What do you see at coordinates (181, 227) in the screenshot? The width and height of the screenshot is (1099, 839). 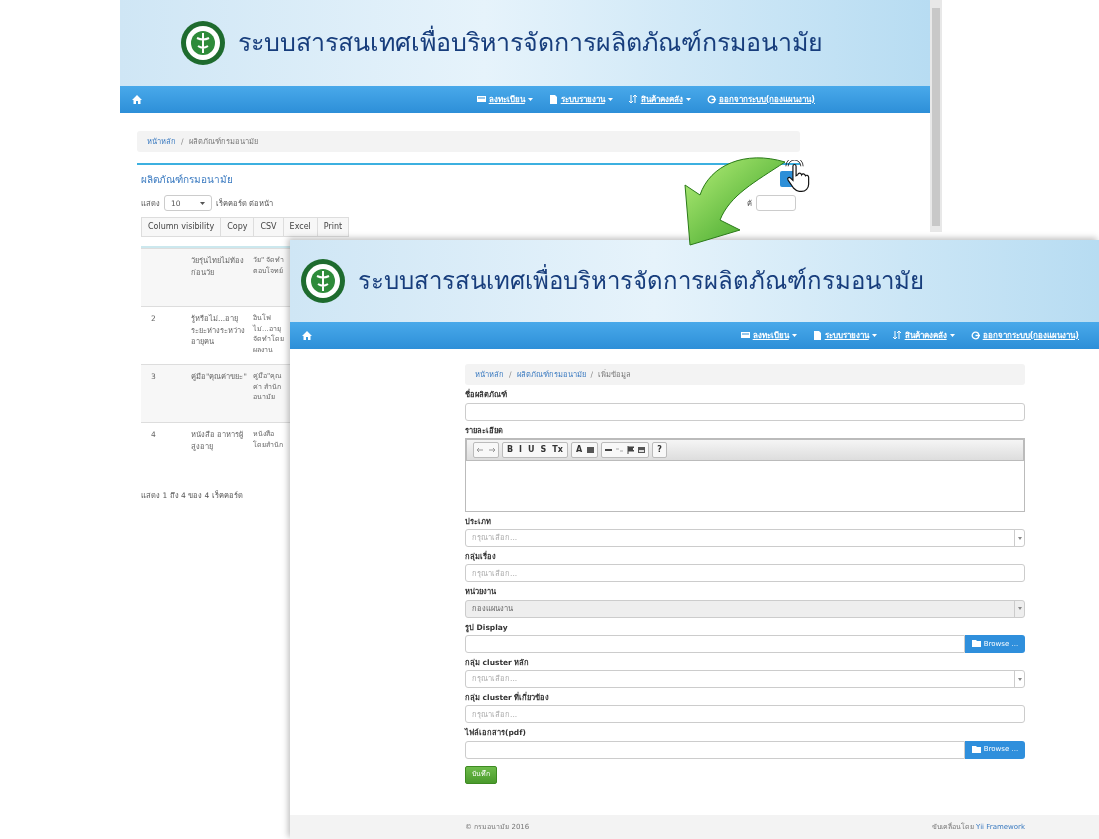 I see `export-button: Column visibility` at bounding box center [181, 227].